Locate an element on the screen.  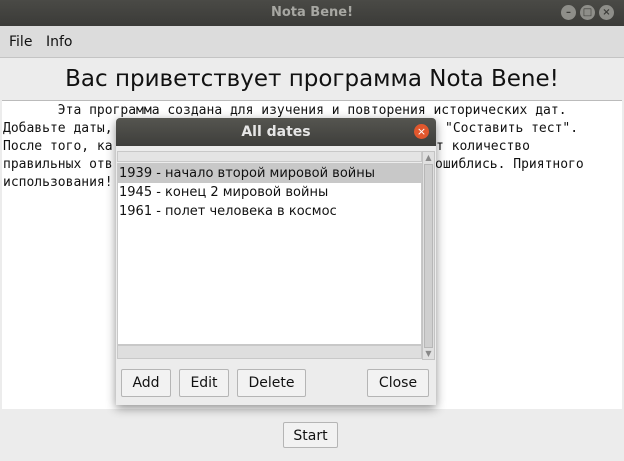
intro-line: Добавьте даты, is located at coordinates (58, 128).